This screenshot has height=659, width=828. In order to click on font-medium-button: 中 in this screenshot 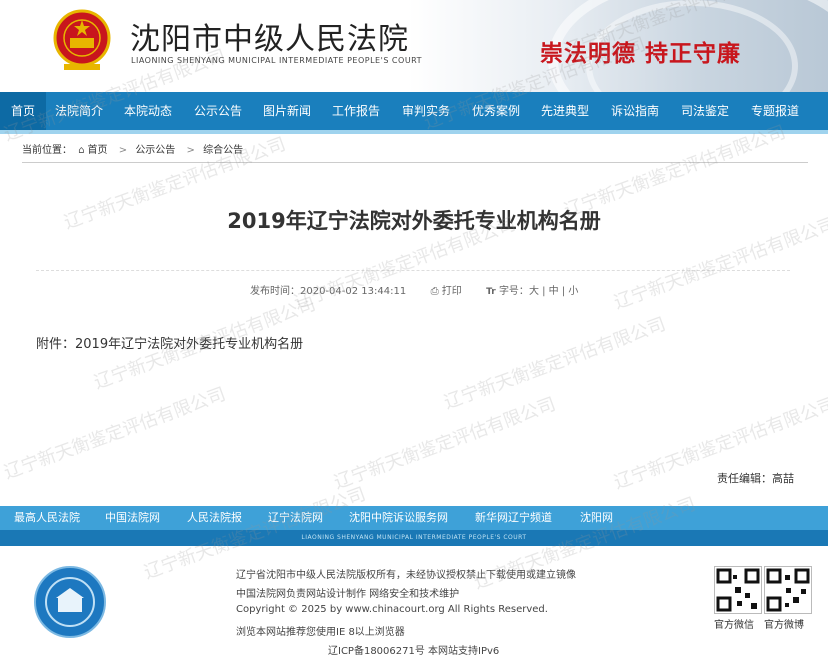, I will do `click(554, 291)`.